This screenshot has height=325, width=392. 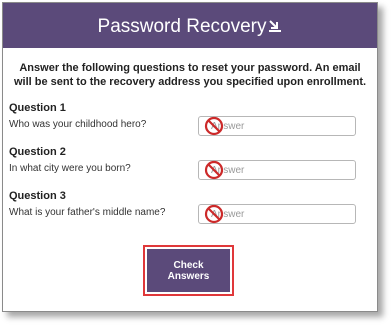 What do you see at coordinates (277, 170) in the screenshot?
I see `answer-2-field: Answer` at bounding box center [277, 170].